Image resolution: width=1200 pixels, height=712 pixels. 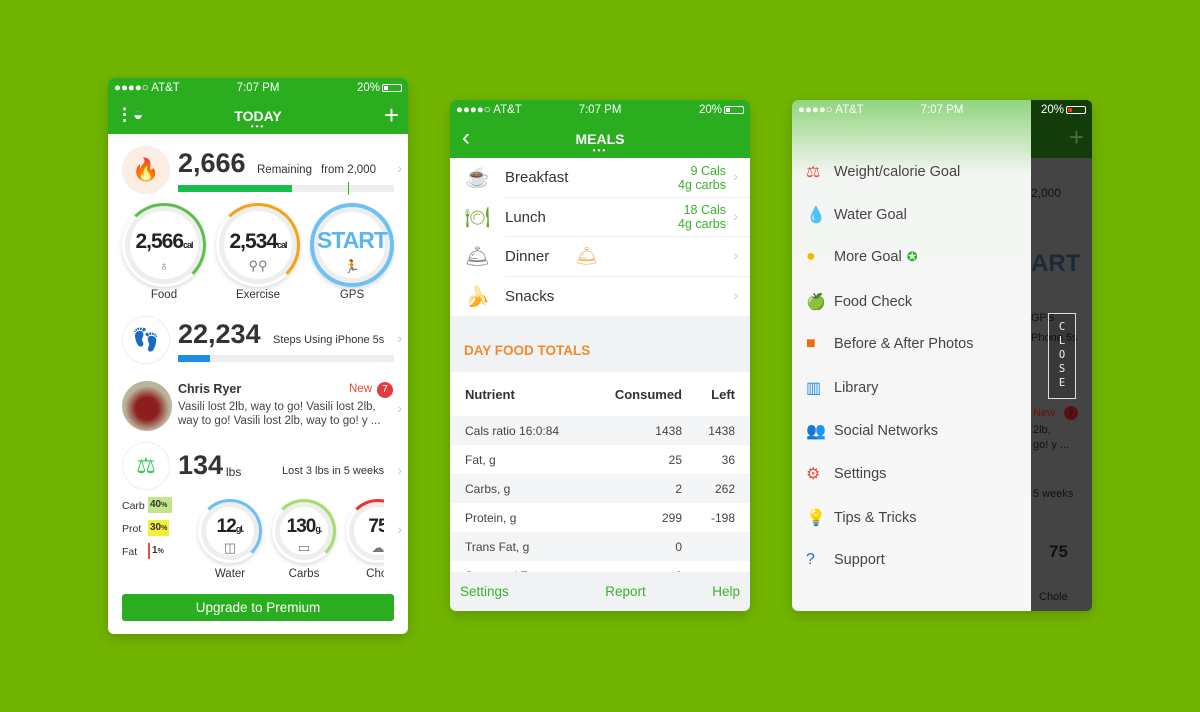 I want to click on menu-item-label: Food Check, so click(x=873, y=301).